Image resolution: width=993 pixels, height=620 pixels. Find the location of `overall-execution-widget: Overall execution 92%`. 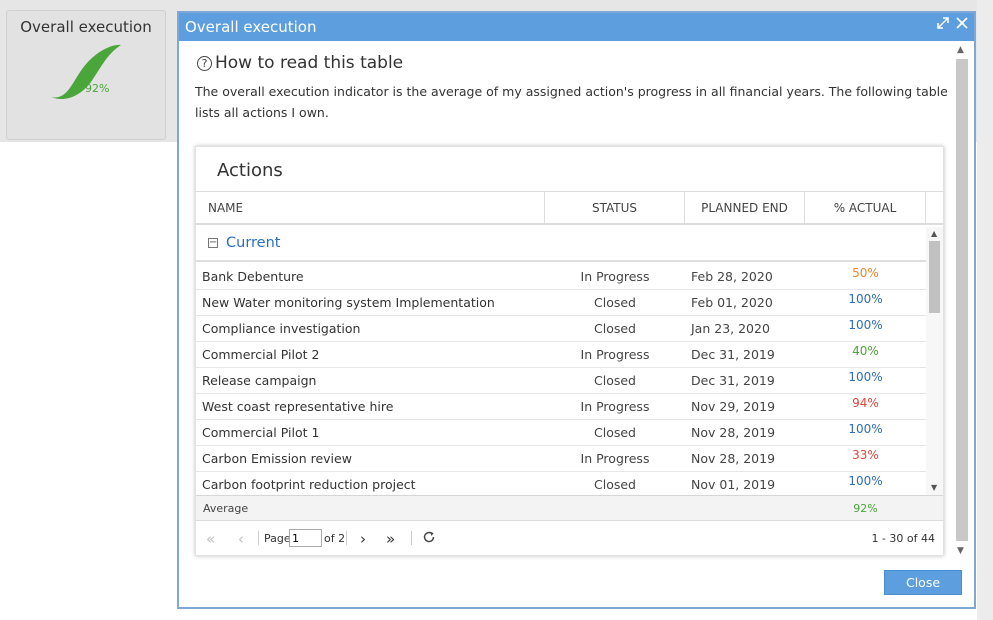

overall-execution-widget: Overall execution 92% is located at coordinates (86, 75).